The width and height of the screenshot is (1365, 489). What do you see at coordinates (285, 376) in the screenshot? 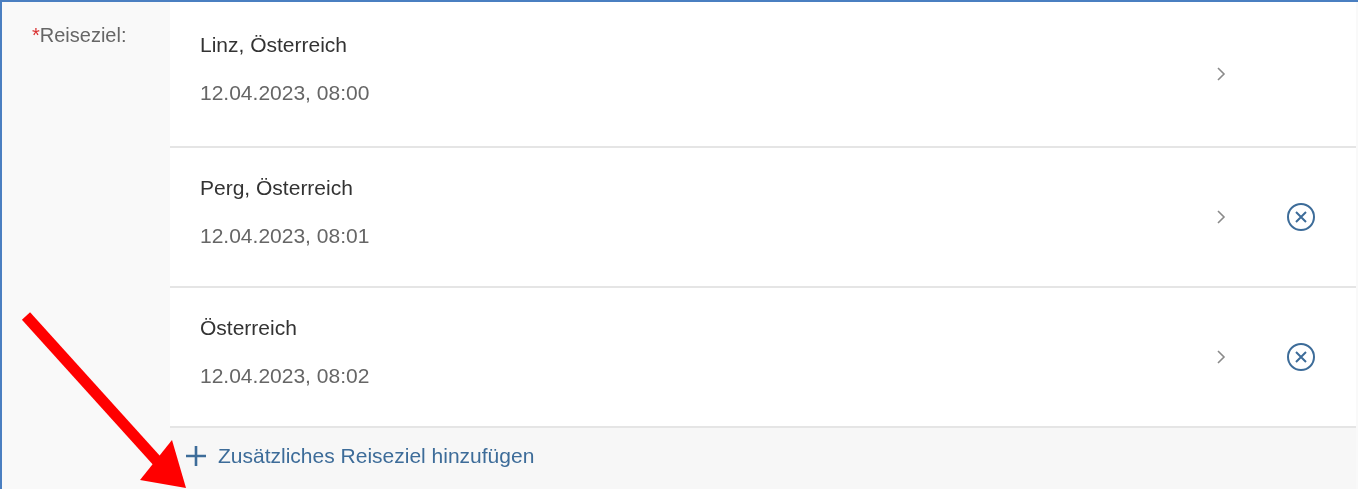
I see `date-time: 12.04.2023, 08:02` at bounding box center [285, 376].